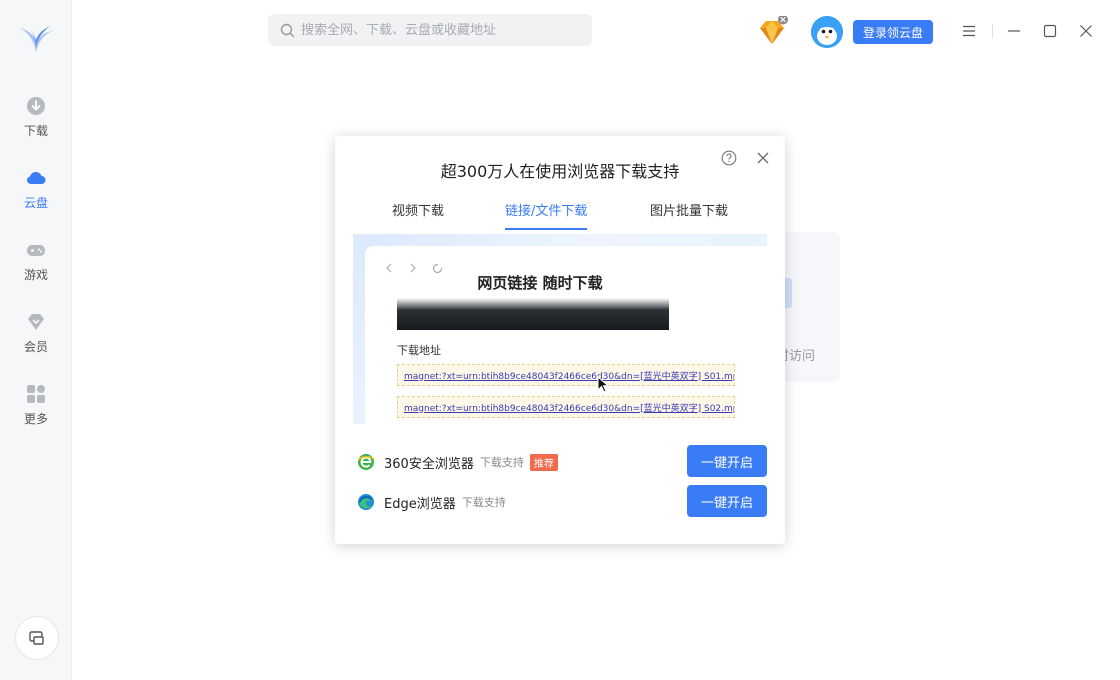 This screenshot has height=680, width=1120. What do you see at coordinates (546, 215) in the screenshot?
I see `tab-link-file-download: 链接/文件下载` at bounding box center [546, 215].